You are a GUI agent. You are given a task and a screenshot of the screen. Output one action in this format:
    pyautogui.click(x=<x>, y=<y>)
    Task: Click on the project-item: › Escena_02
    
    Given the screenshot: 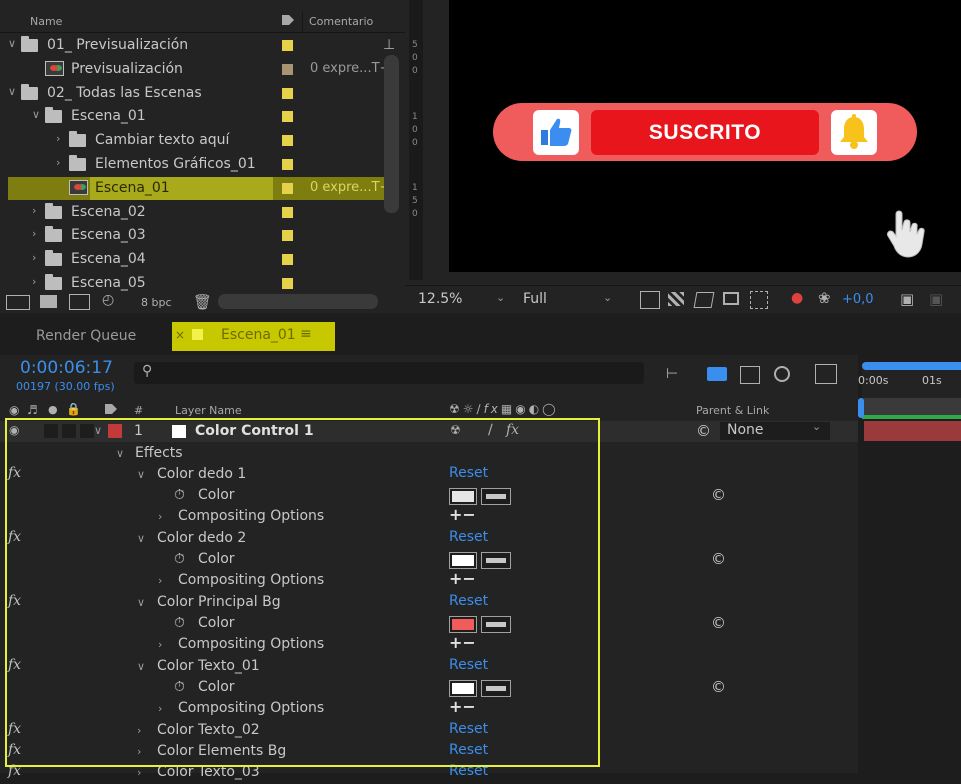 What is the action you would take?
    pyautogui.click(x=192, y=212)
    